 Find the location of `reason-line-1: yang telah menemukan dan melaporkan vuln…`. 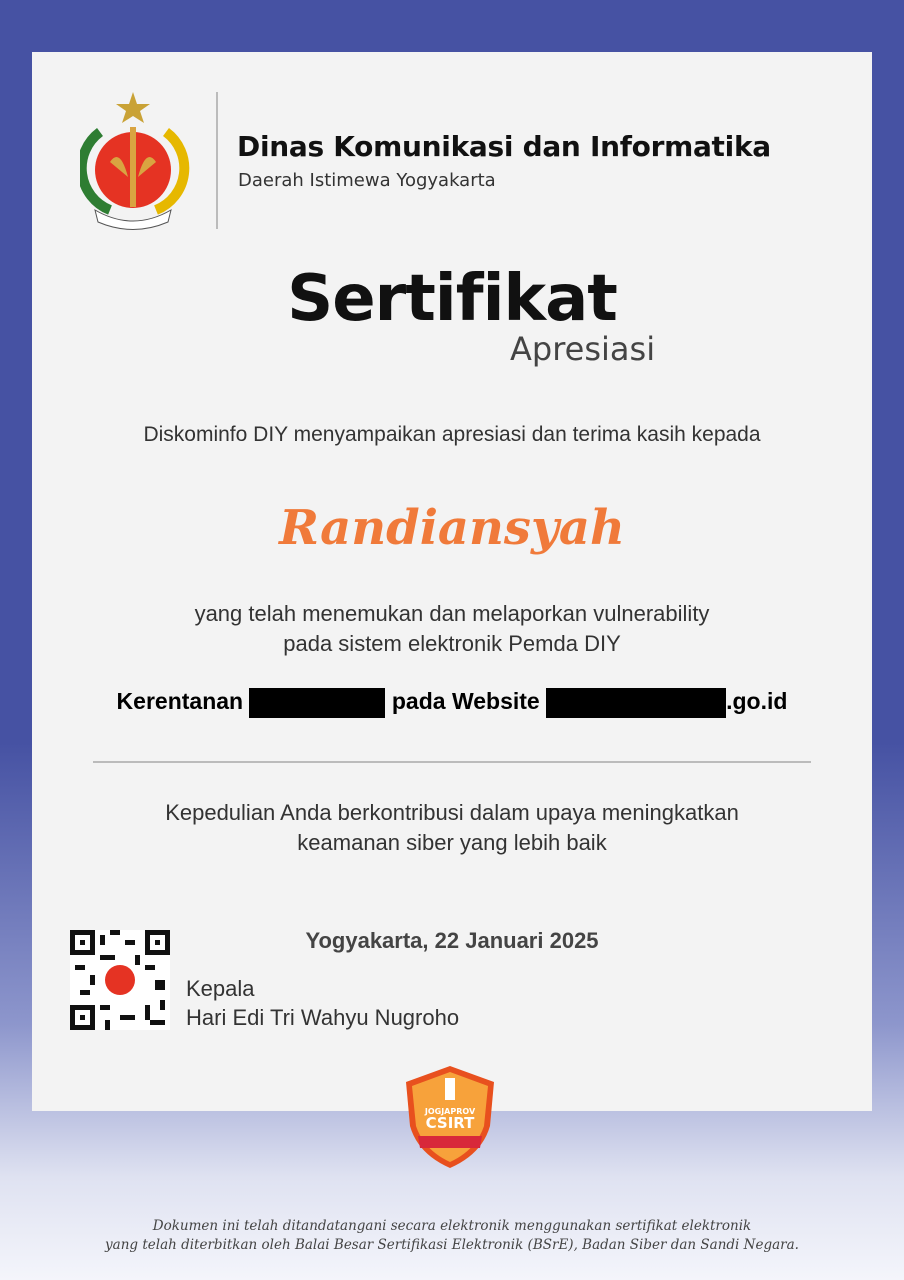

reason-line-1: yang telah menemukan dan melaporkan vuln… is located at coordinates (452, 613).